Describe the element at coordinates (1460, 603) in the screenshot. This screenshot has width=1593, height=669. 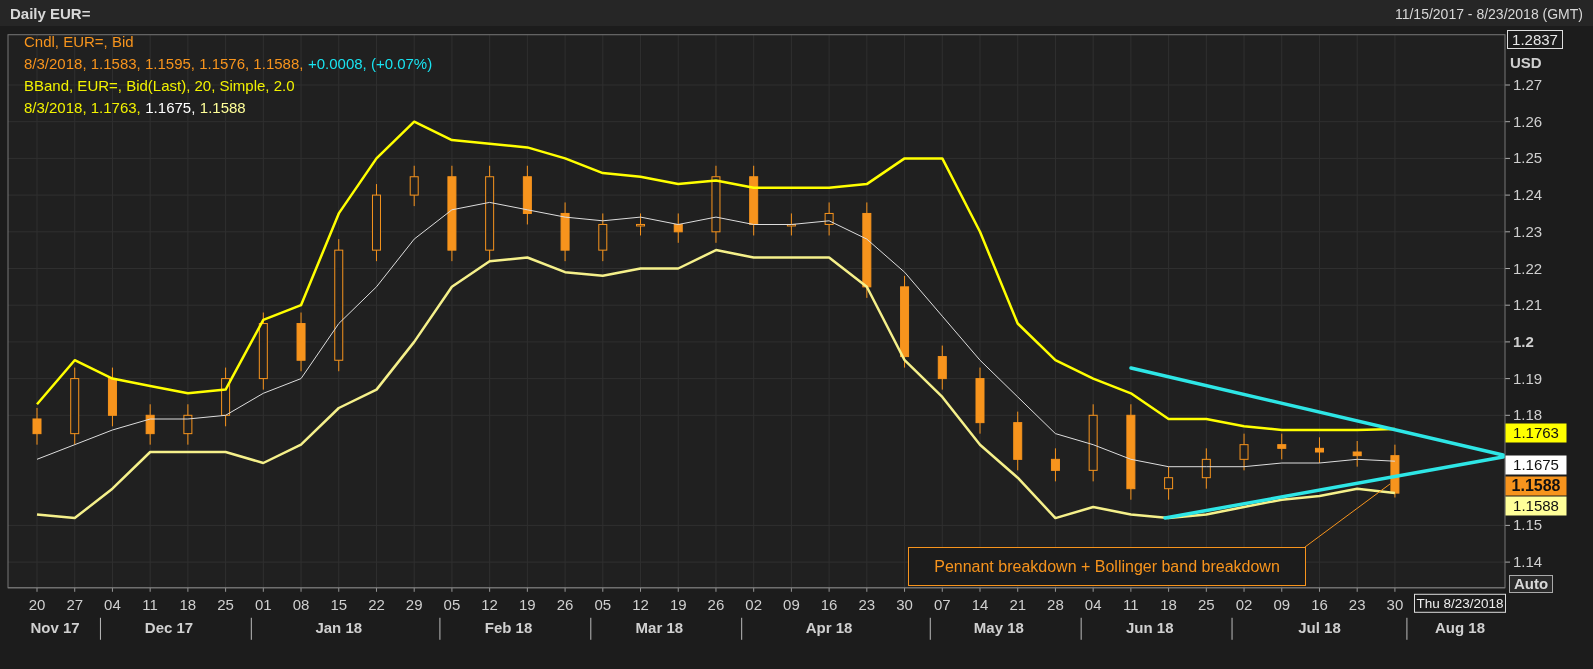
I see `cursor-date-label: Thu 8/23/2018` at that location.